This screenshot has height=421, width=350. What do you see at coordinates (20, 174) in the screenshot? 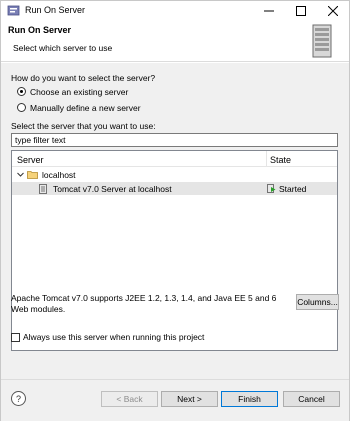
I see `chevron-down-icon` at bounding box center [20, 174].